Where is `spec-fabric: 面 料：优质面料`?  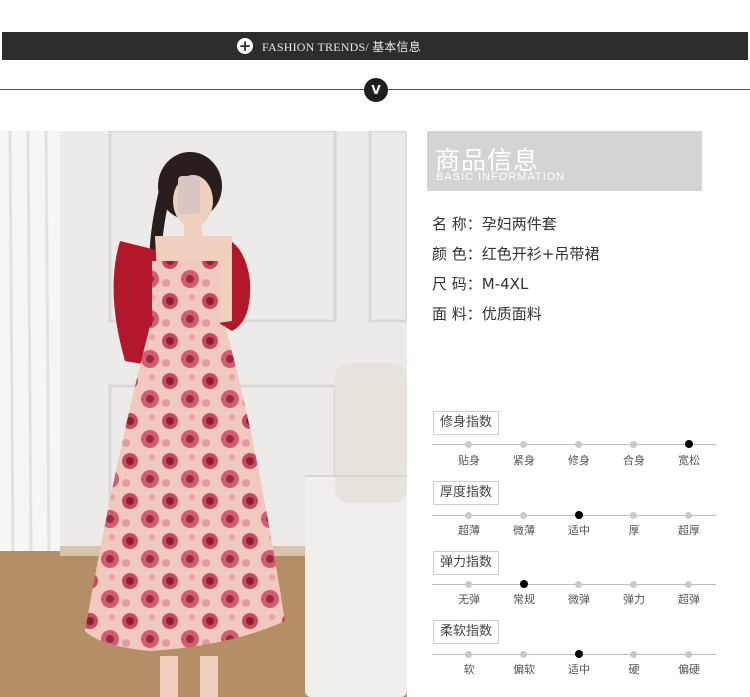
spec-fabric: 面 料：优质面料 is located at coordinates (487, 314).